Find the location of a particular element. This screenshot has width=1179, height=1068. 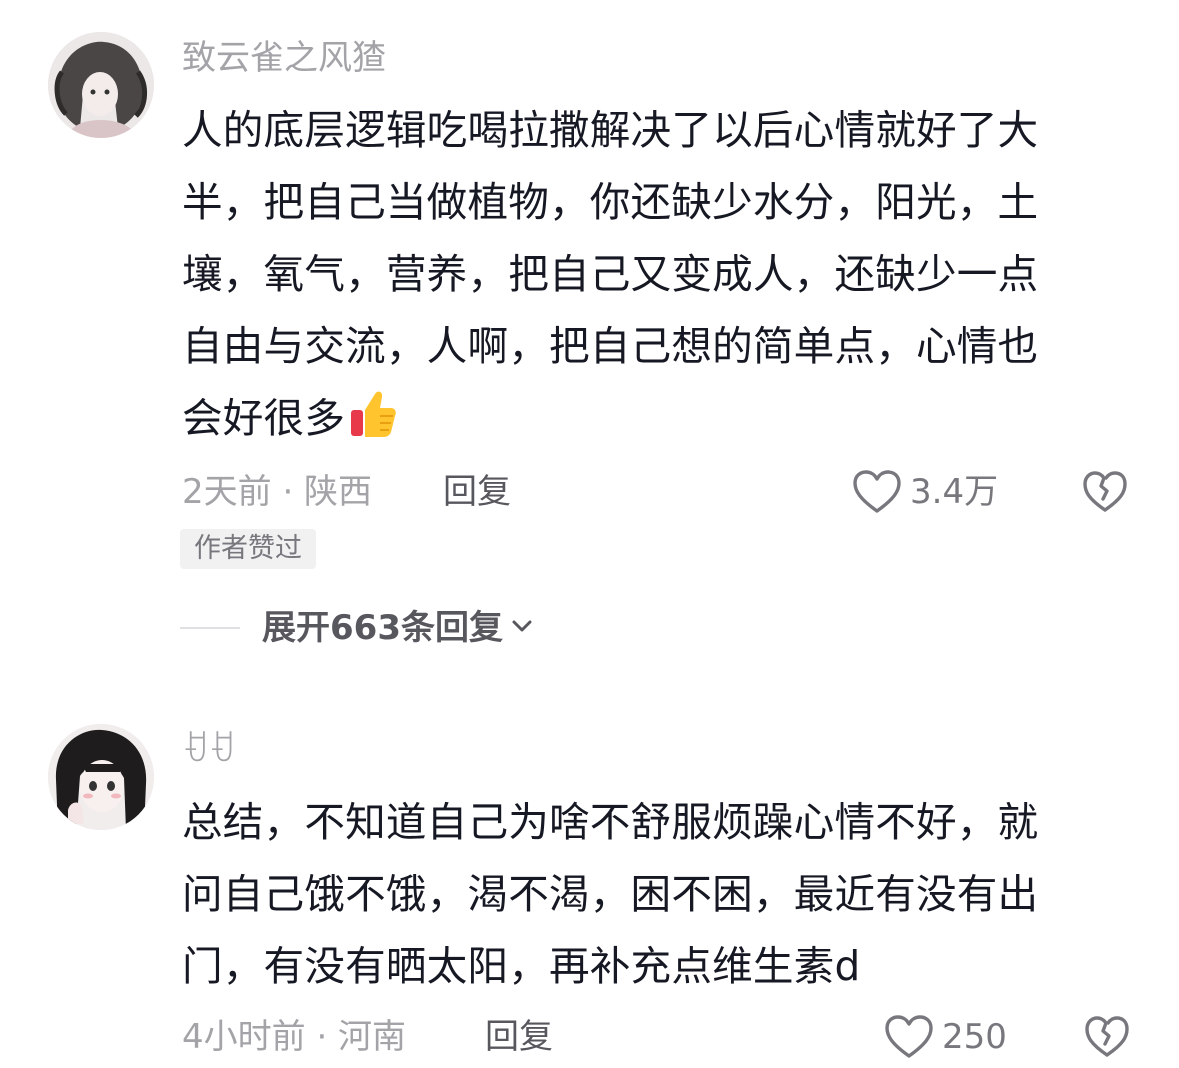

username: 致云雀之风猹 is located at coordinates (284, 58).